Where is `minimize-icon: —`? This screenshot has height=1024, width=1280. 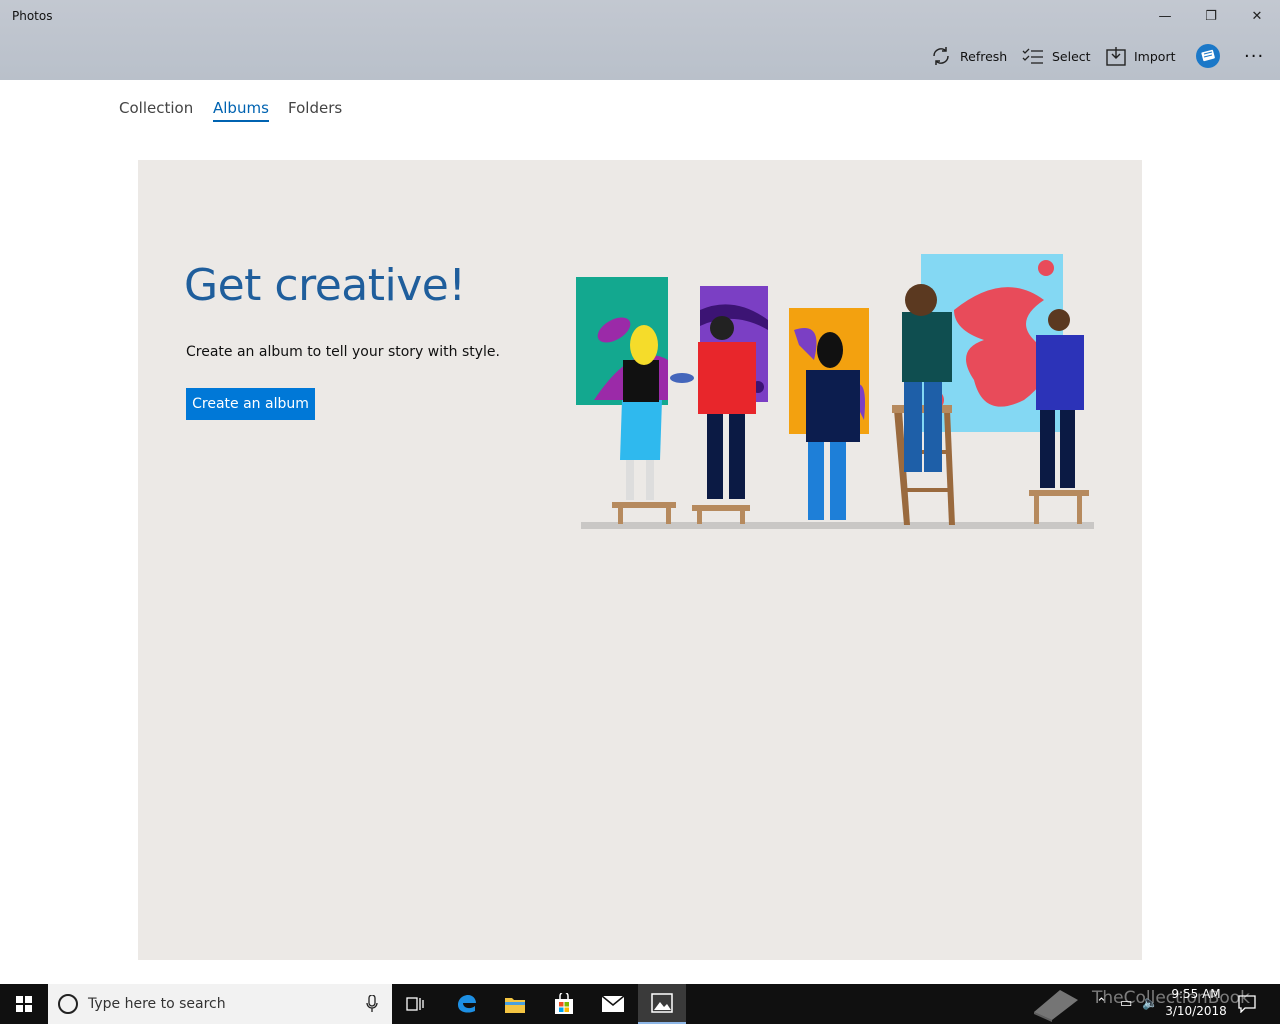 minimize-icon: — is located at coordinates (1165, 16).